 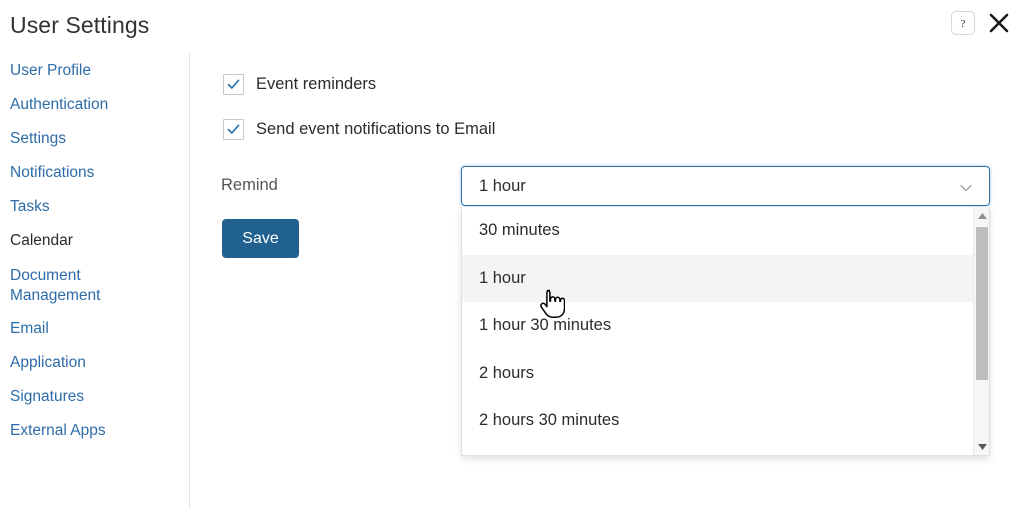 I want to click on remind-select: 1 hour, so click(x=725, y=186).